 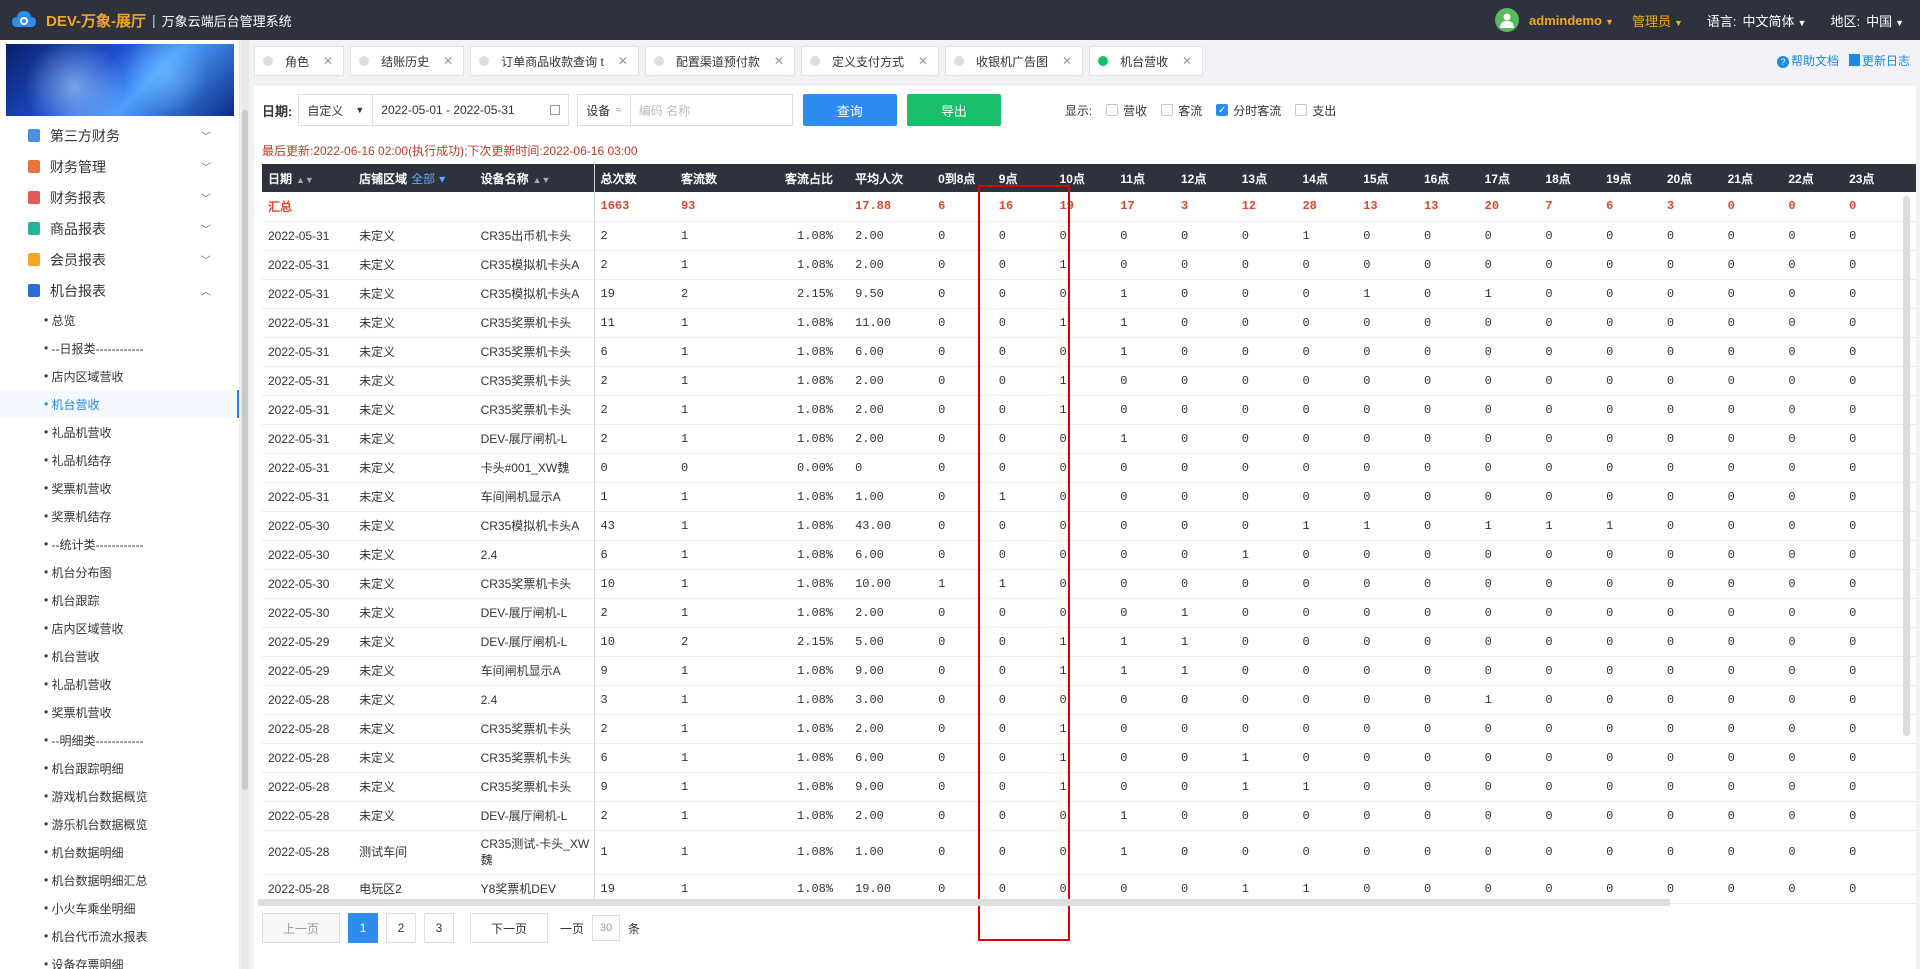 What do you see at coordinates (534, 178) in the screenshot?
I see `header-device: 设备名称 ▲▼` at bounding box center [534, 178].